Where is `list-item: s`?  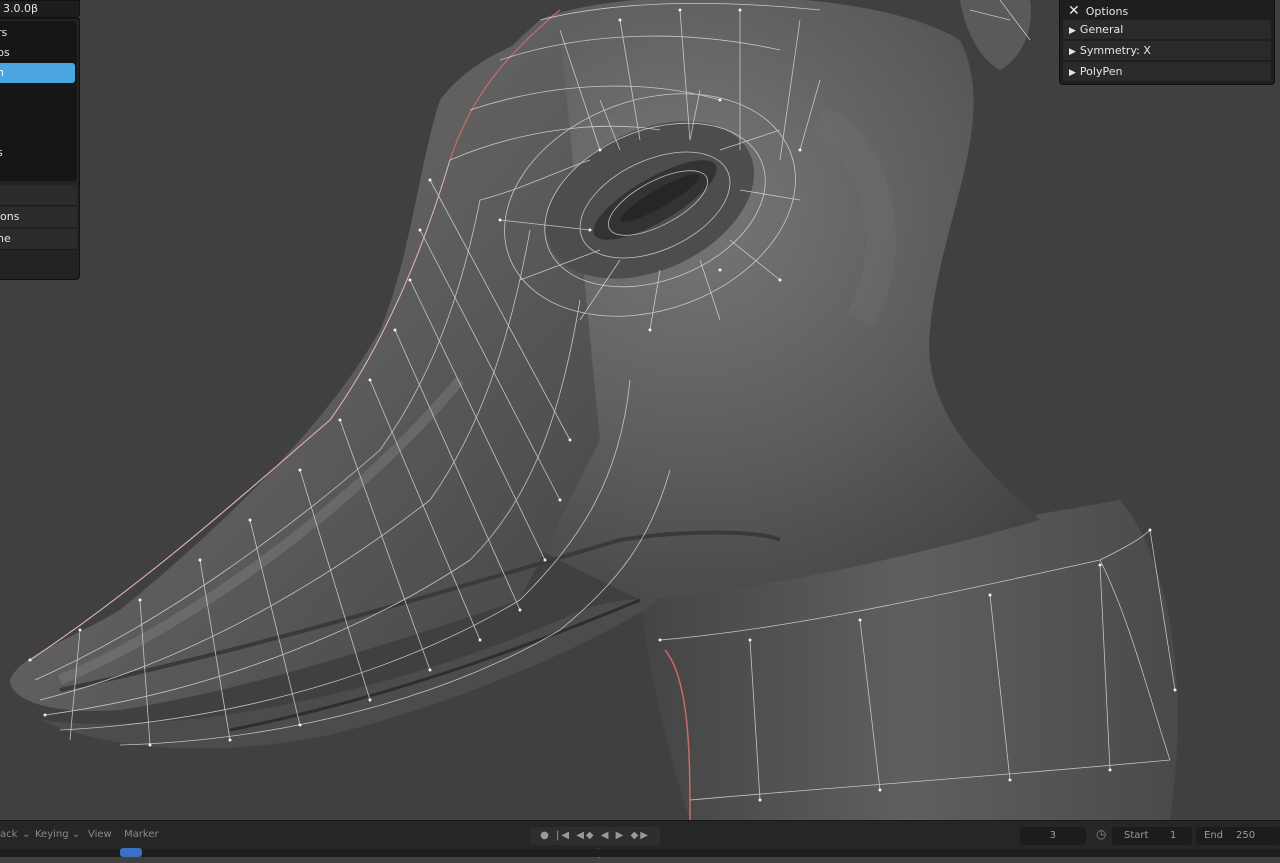 list-item: s is located at coordinates (37, 153).